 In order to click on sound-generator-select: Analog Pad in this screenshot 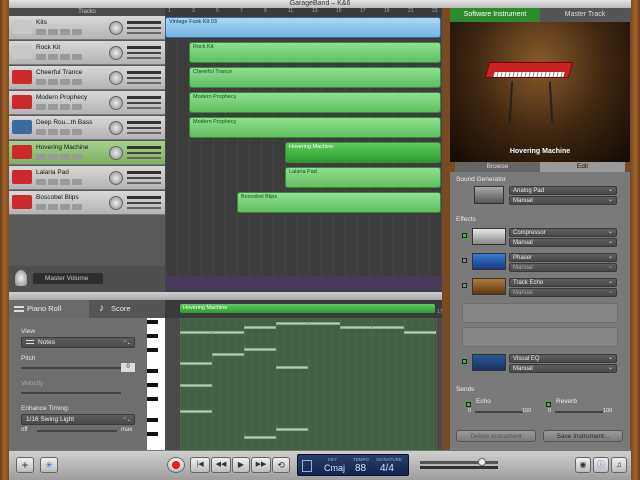, I will do `click(563, 190)`.